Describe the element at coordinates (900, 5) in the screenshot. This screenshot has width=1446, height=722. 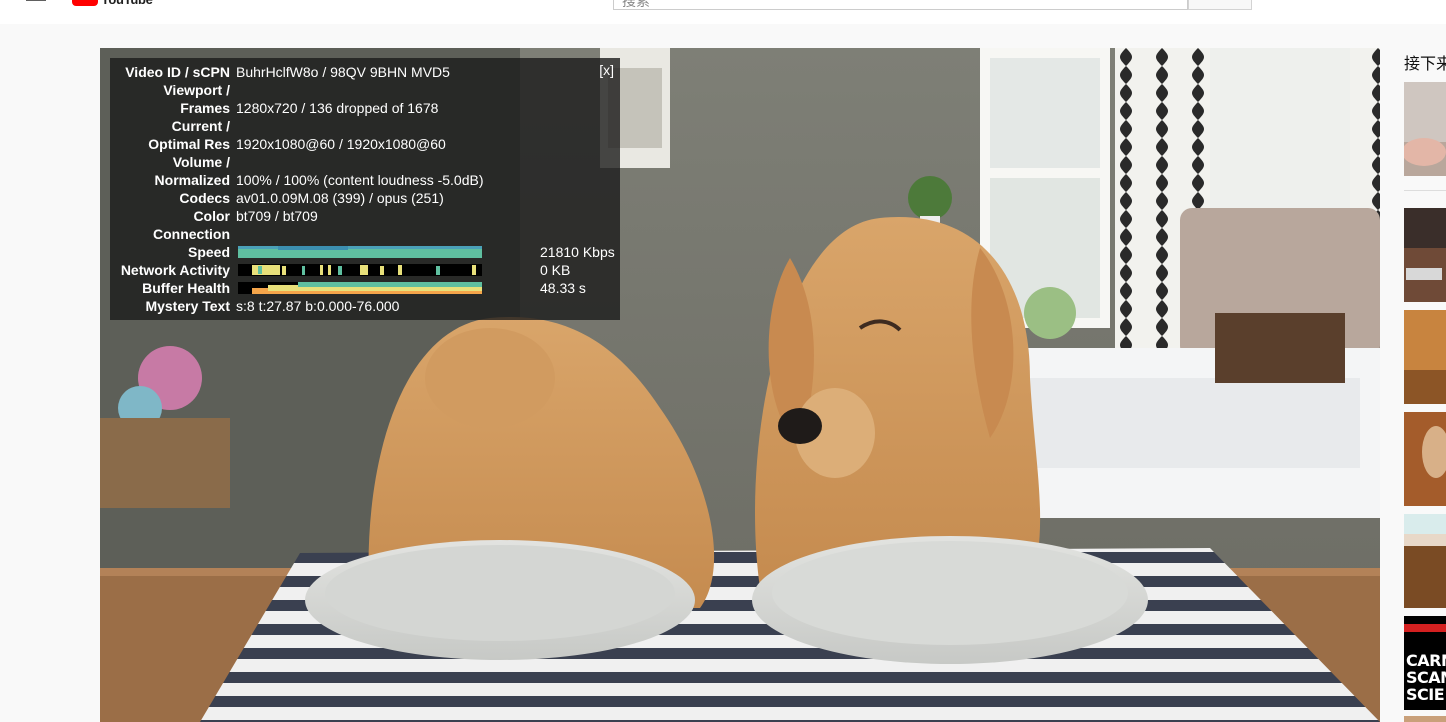
I see `search-input: 搜索` at that location.